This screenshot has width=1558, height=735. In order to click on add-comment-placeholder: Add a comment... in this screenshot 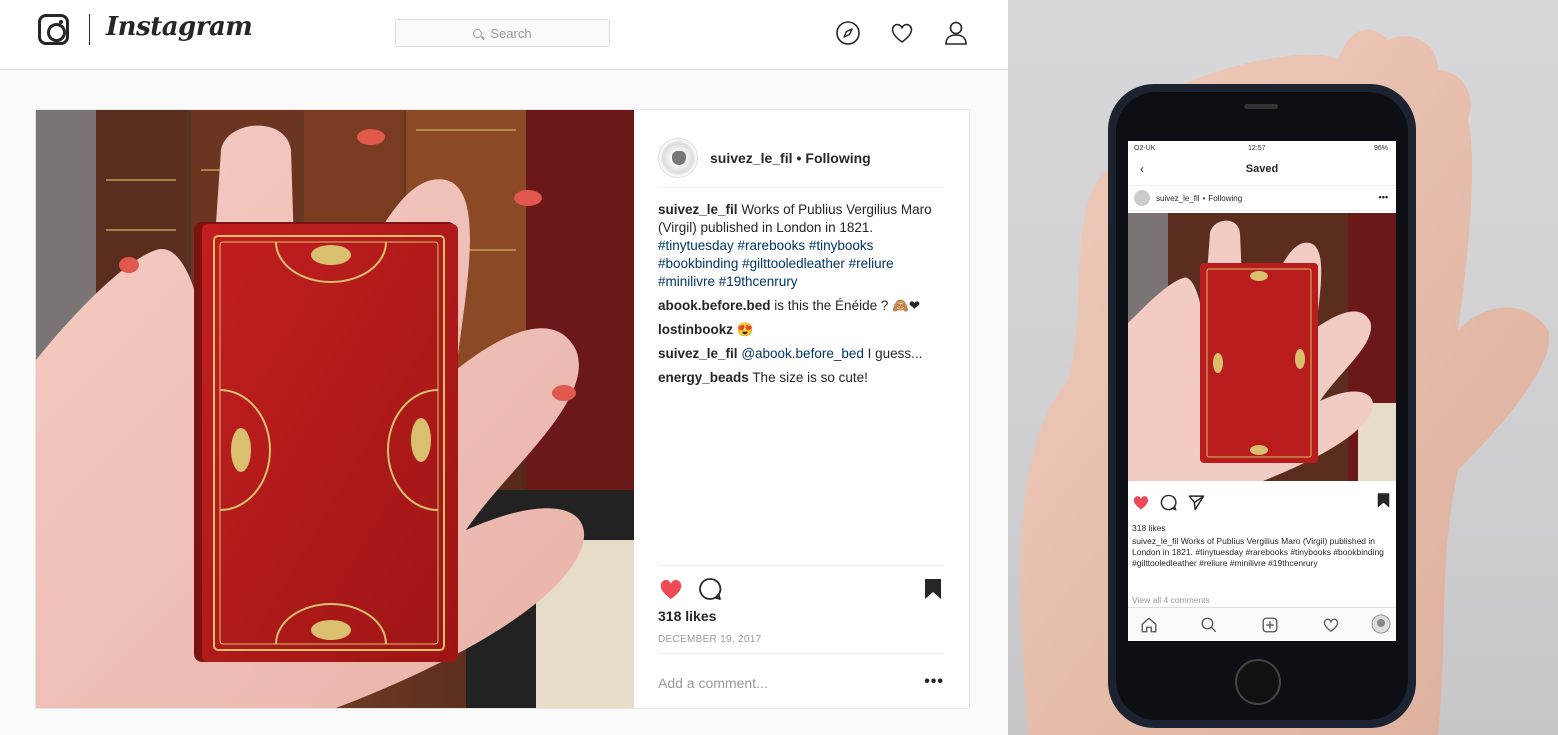, I will do `click(713, 683)`.